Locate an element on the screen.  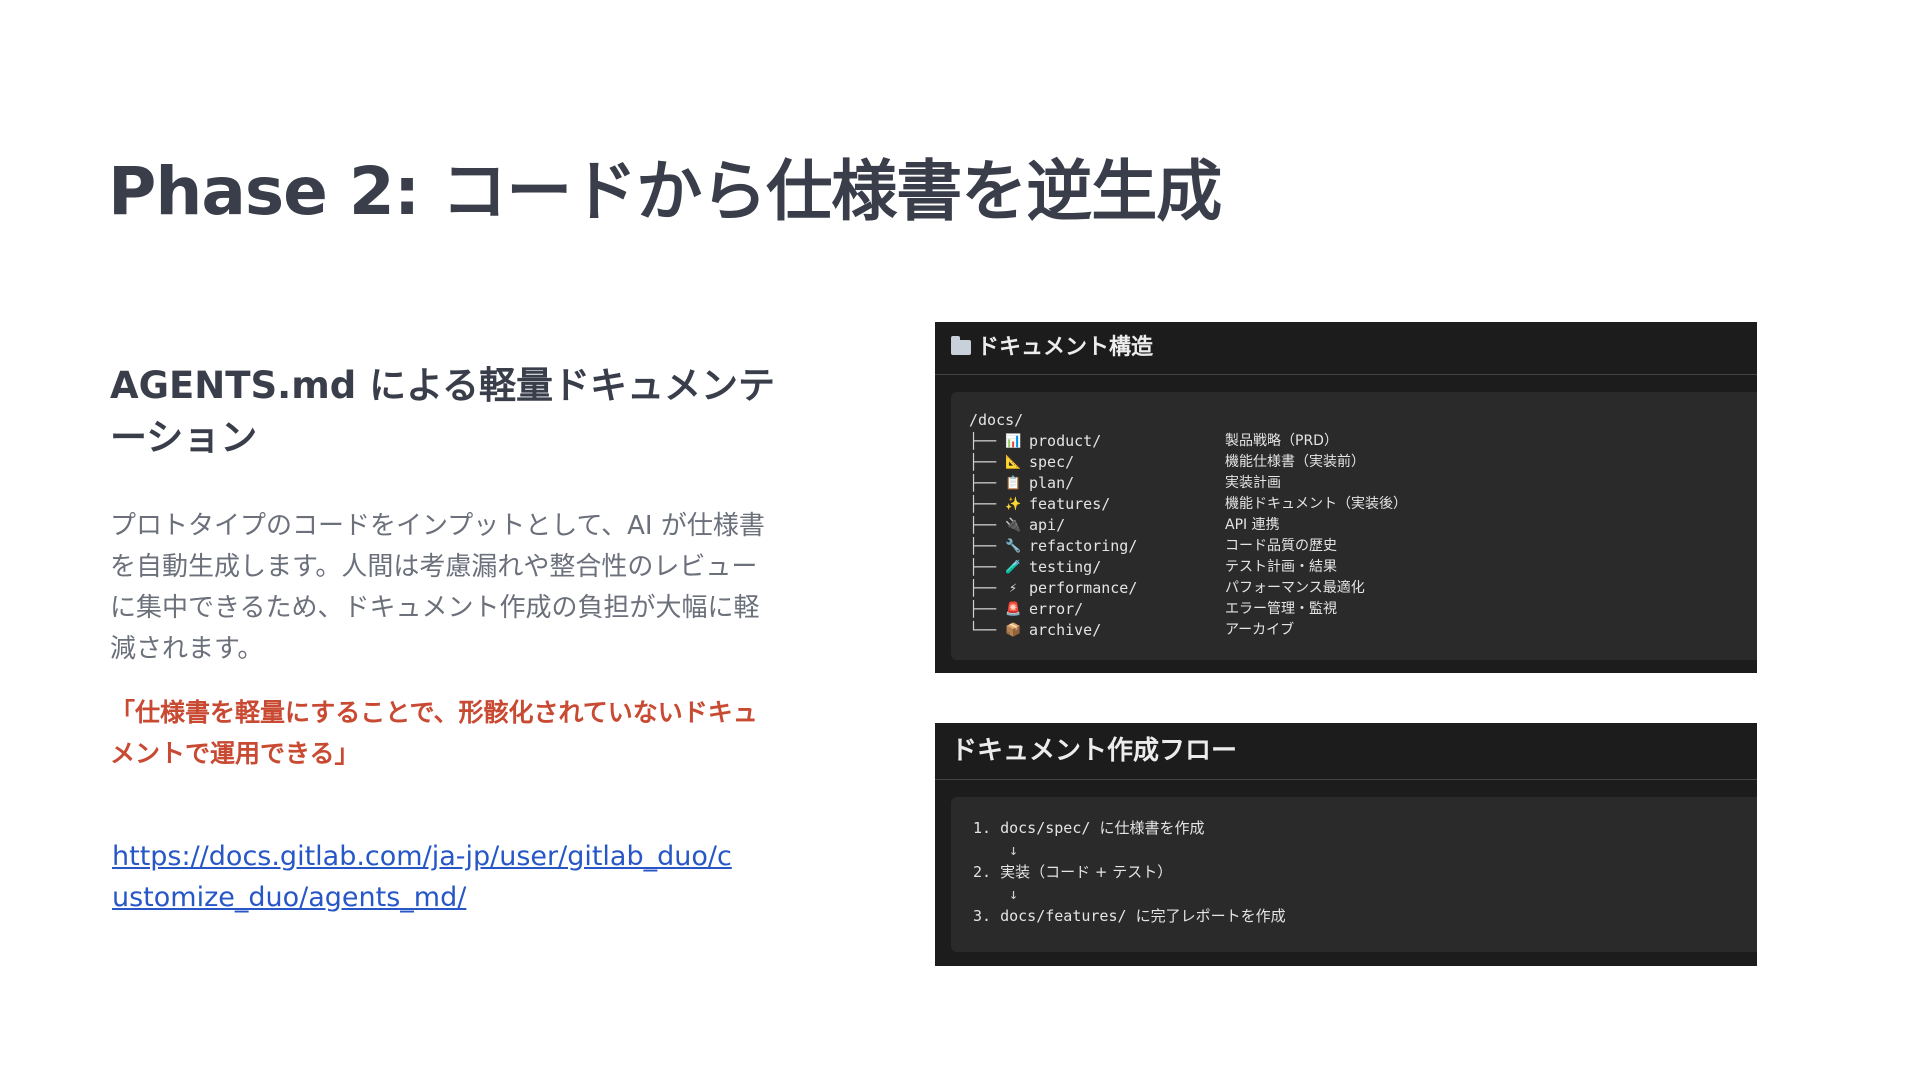
test-tube-icon: 🧪 is located at coordinates (1013, 567).